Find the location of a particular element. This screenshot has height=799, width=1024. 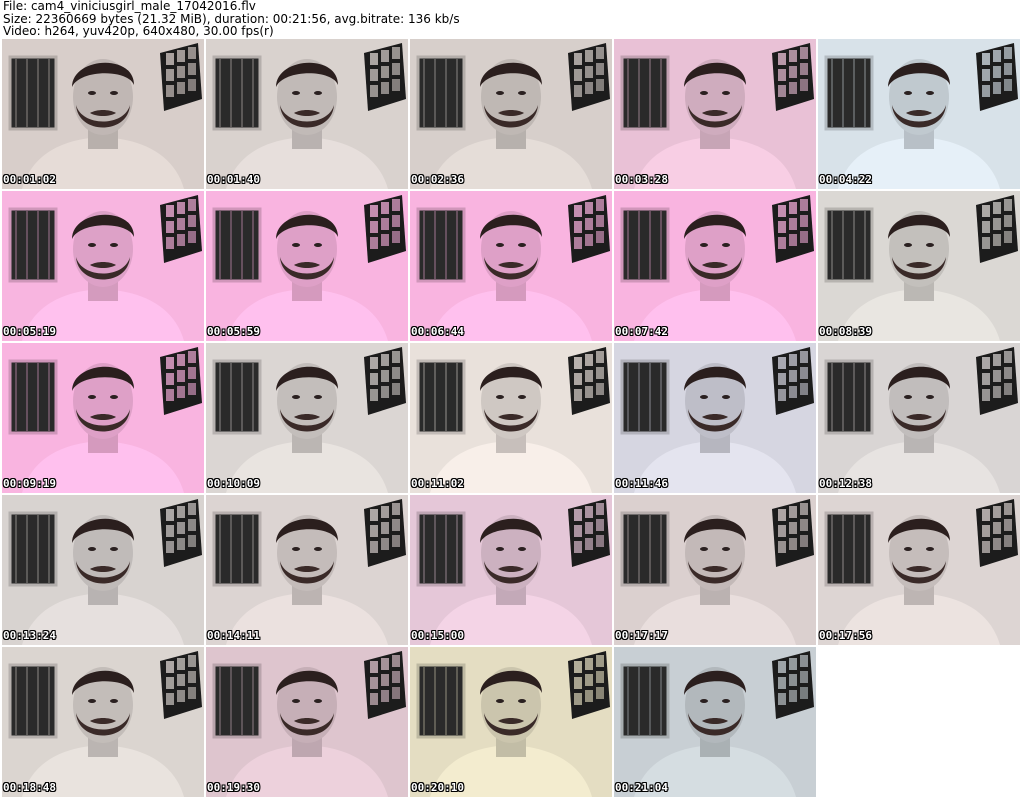

thumbnail: 00:04:22 is located at coordinates (919, 114).